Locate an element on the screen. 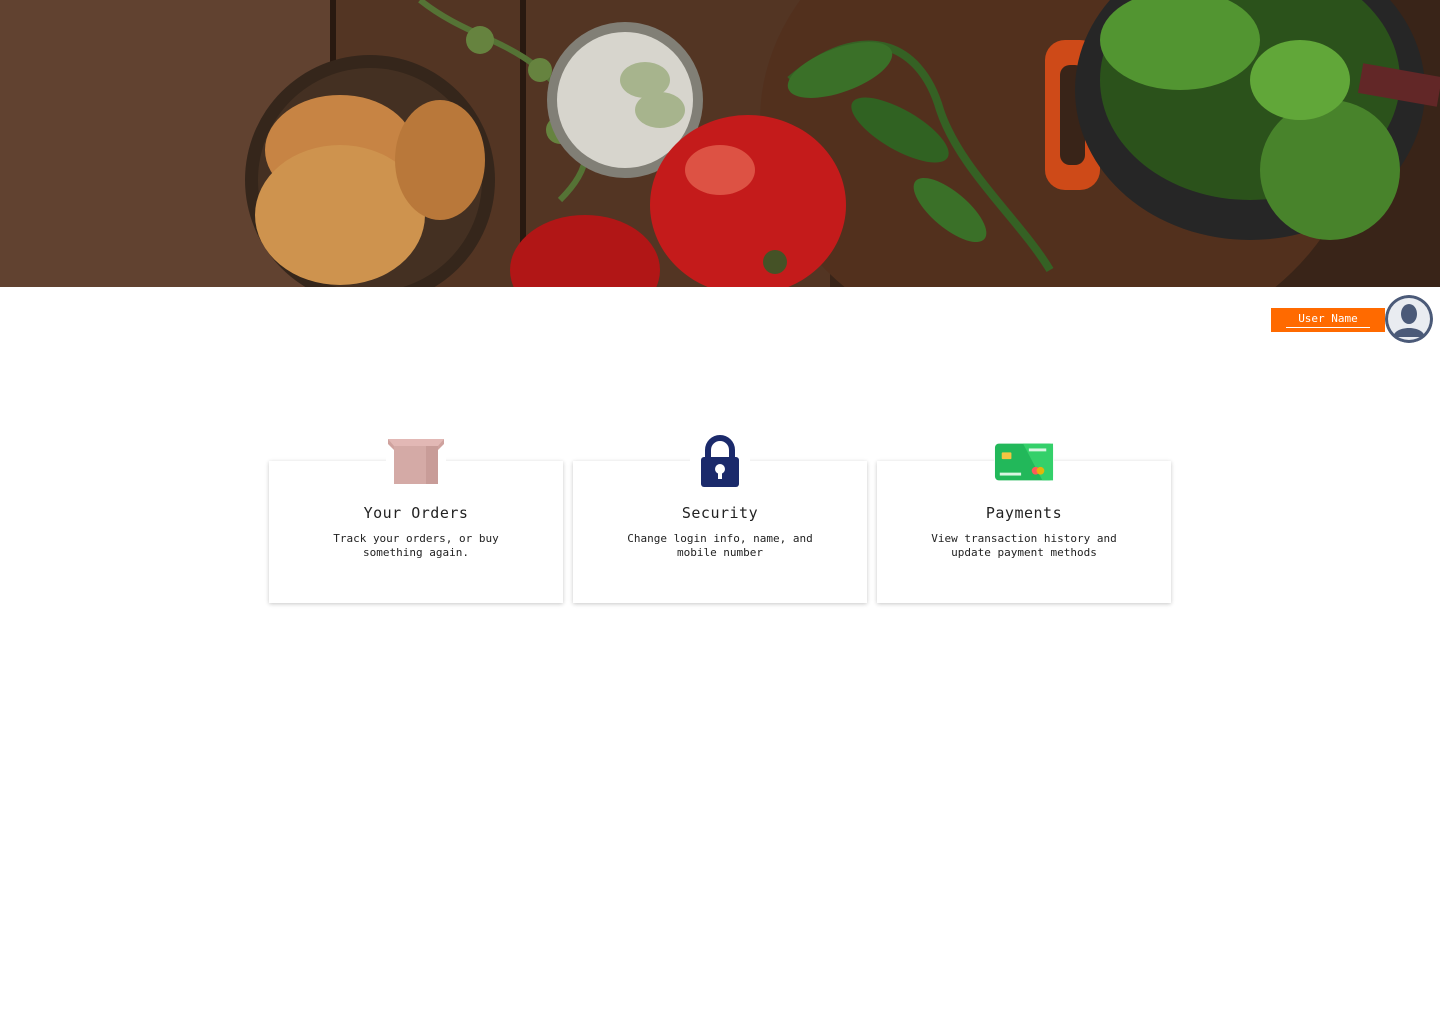 Image resolution: width=1440 pixels, height=1024 pixels. user-avatar-icon is located at coordinates (1409, 319).